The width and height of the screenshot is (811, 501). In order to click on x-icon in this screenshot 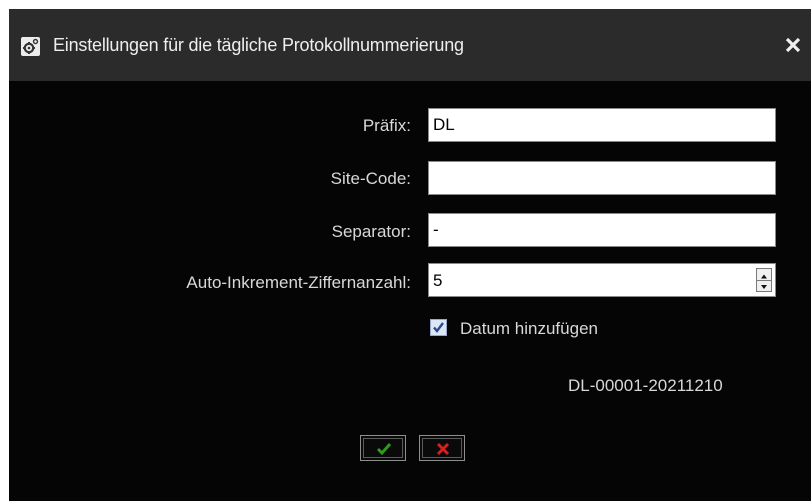, I will do `click(443, 449)`.